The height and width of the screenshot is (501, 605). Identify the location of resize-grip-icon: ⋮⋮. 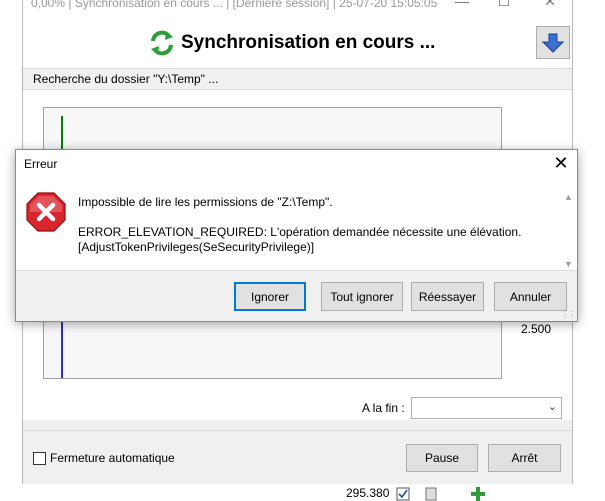
(568, 314).